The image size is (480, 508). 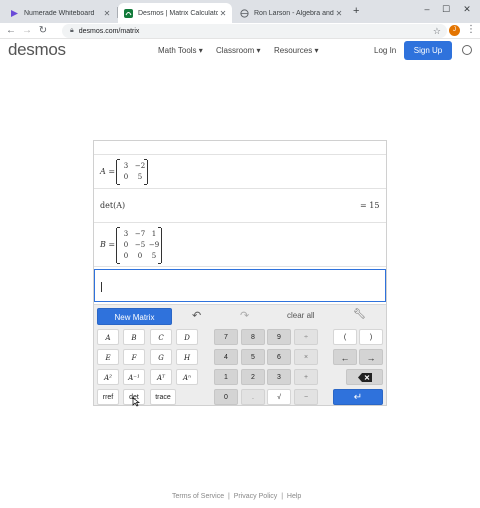 I want to click on maximize-icon: ☐, so click(x=446, y=9).